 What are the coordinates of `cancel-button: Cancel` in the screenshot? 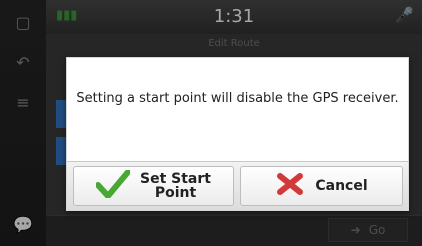 It's located at (321, 186).